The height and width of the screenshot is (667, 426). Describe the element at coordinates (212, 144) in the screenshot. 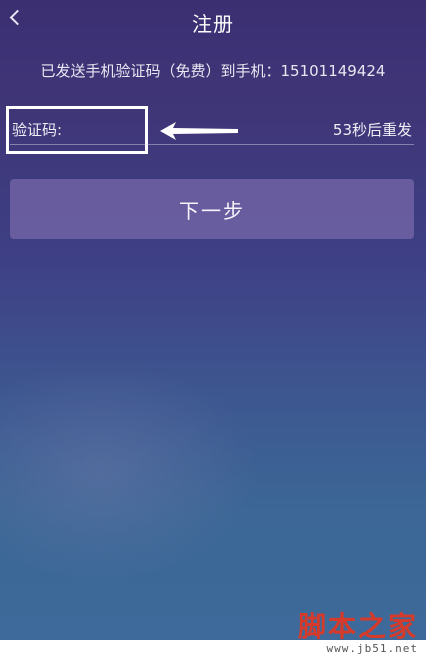

I see `input-underline` at that location.